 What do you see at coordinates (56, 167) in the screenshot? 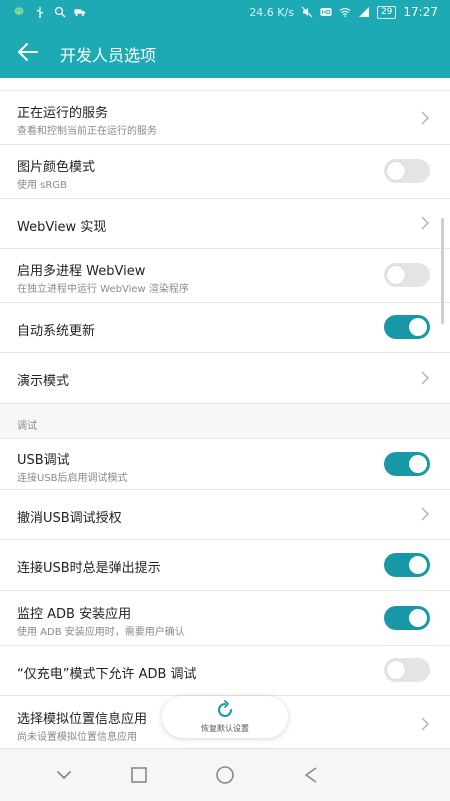
I see `setting-title: 图片颜色模式` at bounding box center [56, 167].